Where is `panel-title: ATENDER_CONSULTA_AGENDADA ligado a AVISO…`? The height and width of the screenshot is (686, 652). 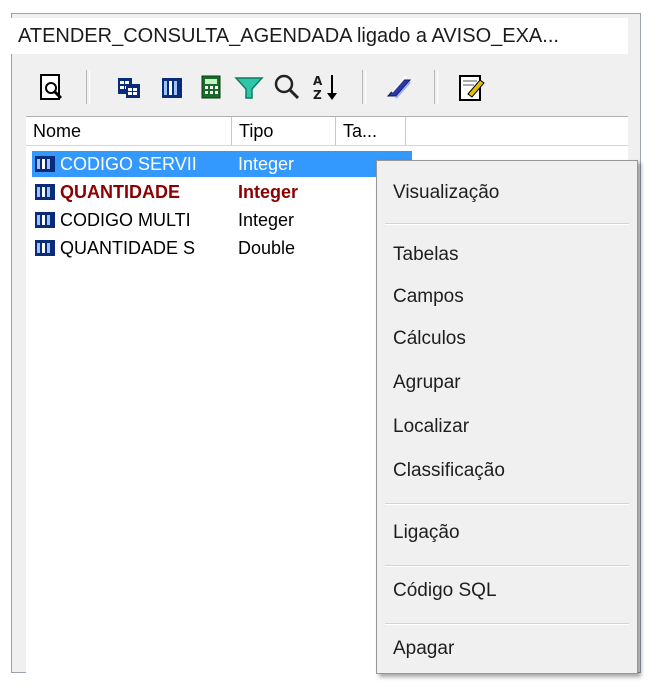
panel-title: ATENDER_CONSULTA_AGENDADA ligado a AVISO… is located at coordinates (318, 36).